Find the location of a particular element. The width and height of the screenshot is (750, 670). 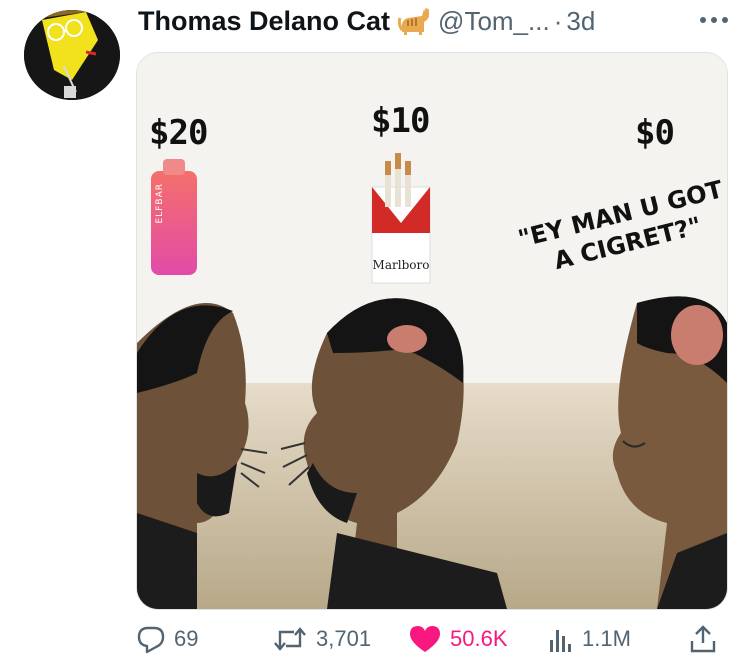

views-chart-icon is located at coordinates (560, 641).